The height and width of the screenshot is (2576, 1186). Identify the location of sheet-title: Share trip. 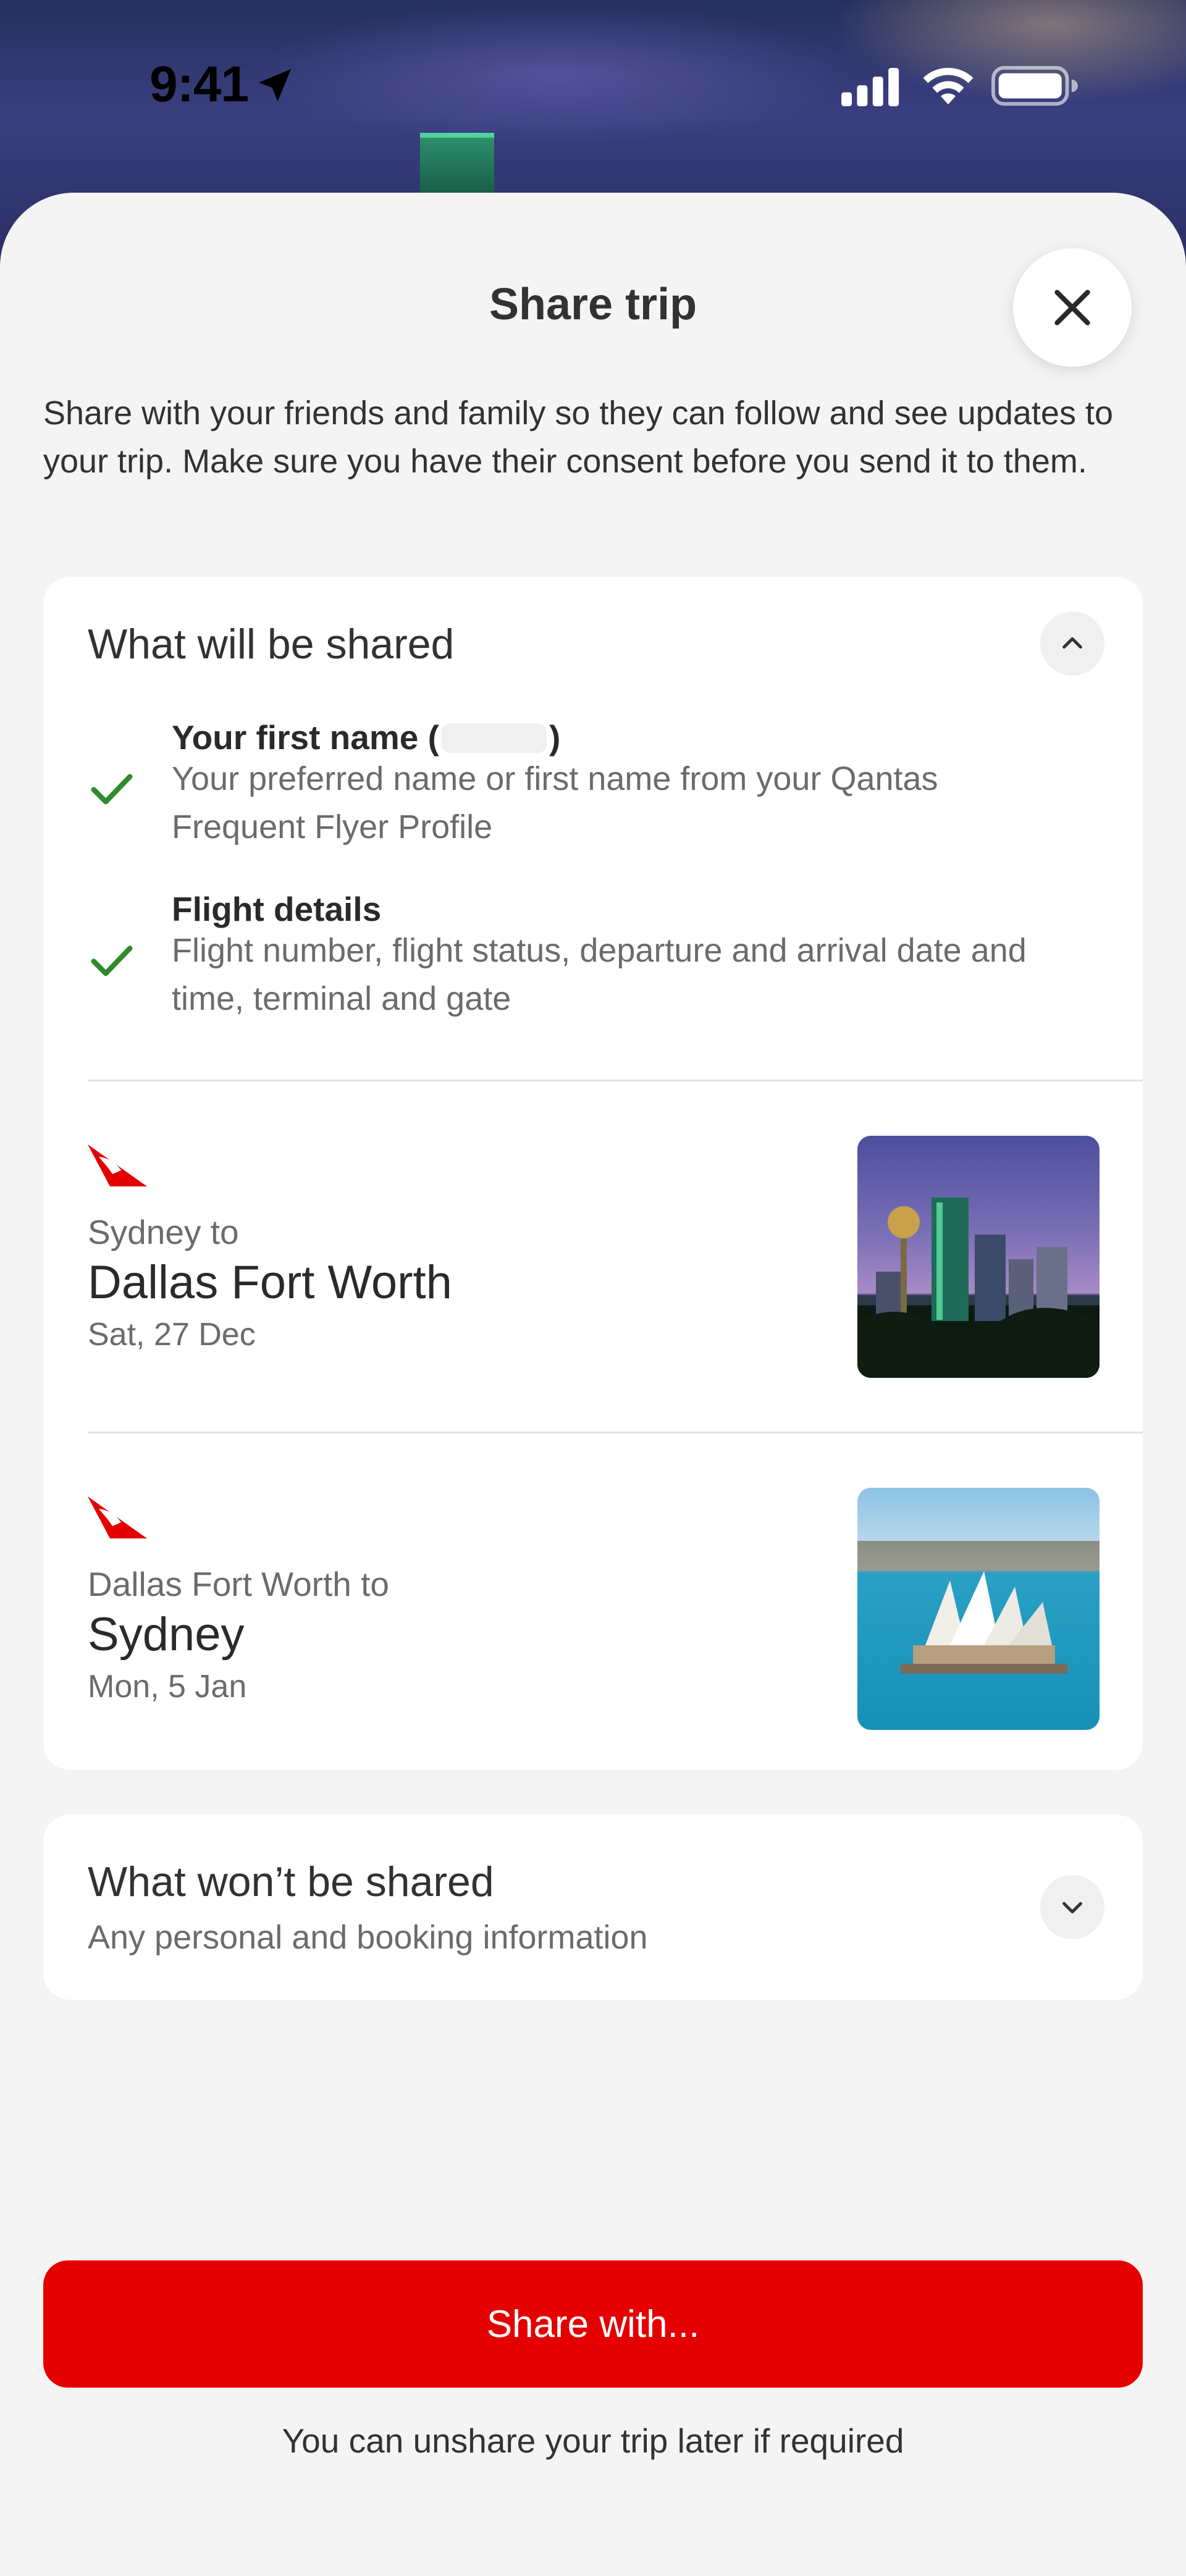
(593, 305).